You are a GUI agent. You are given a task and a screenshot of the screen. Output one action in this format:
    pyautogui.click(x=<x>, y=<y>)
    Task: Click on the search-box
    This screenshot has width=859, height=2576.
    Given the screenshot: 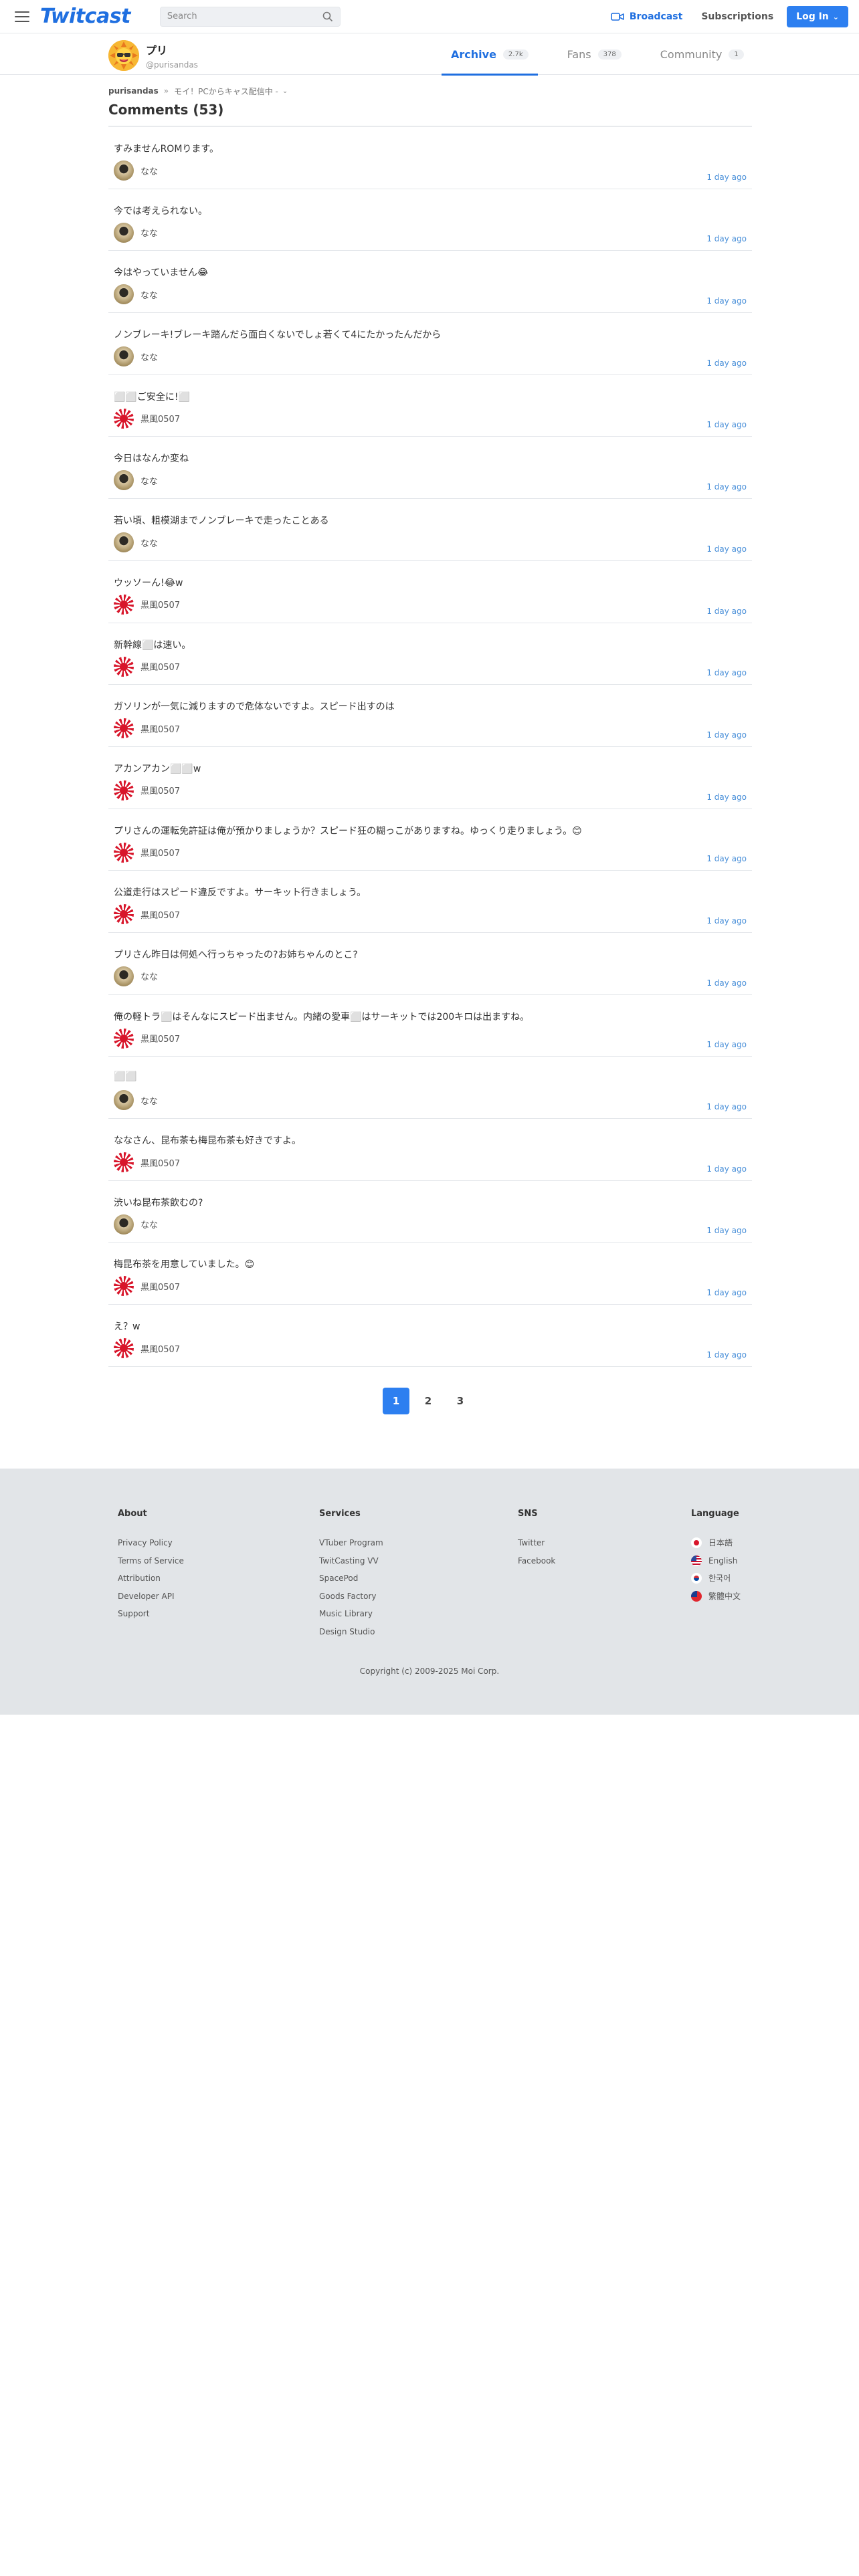 What is the action you would take?
    pyautogui.click(x=250, y=16)
    